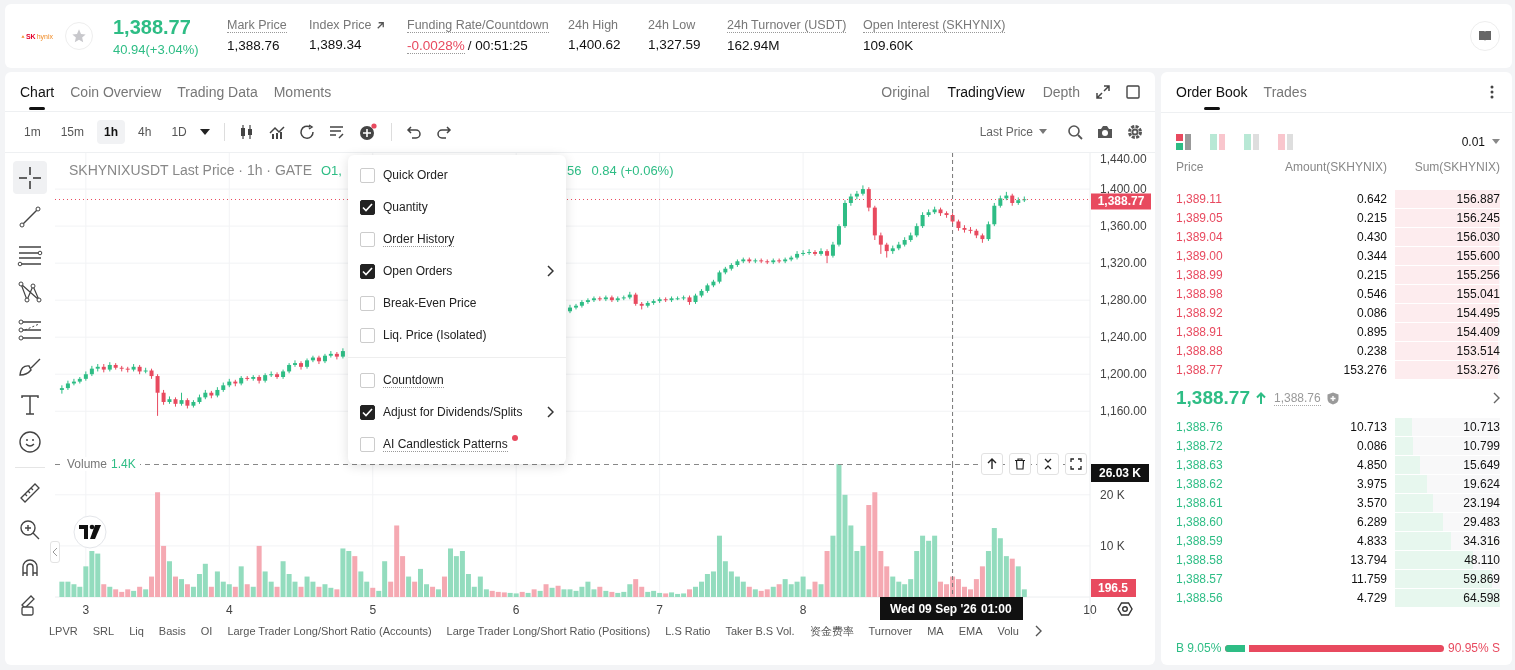 This screenshot has width=1515, height=670. I want to click on price-tick: 1,280.00, so click(1123, 300).